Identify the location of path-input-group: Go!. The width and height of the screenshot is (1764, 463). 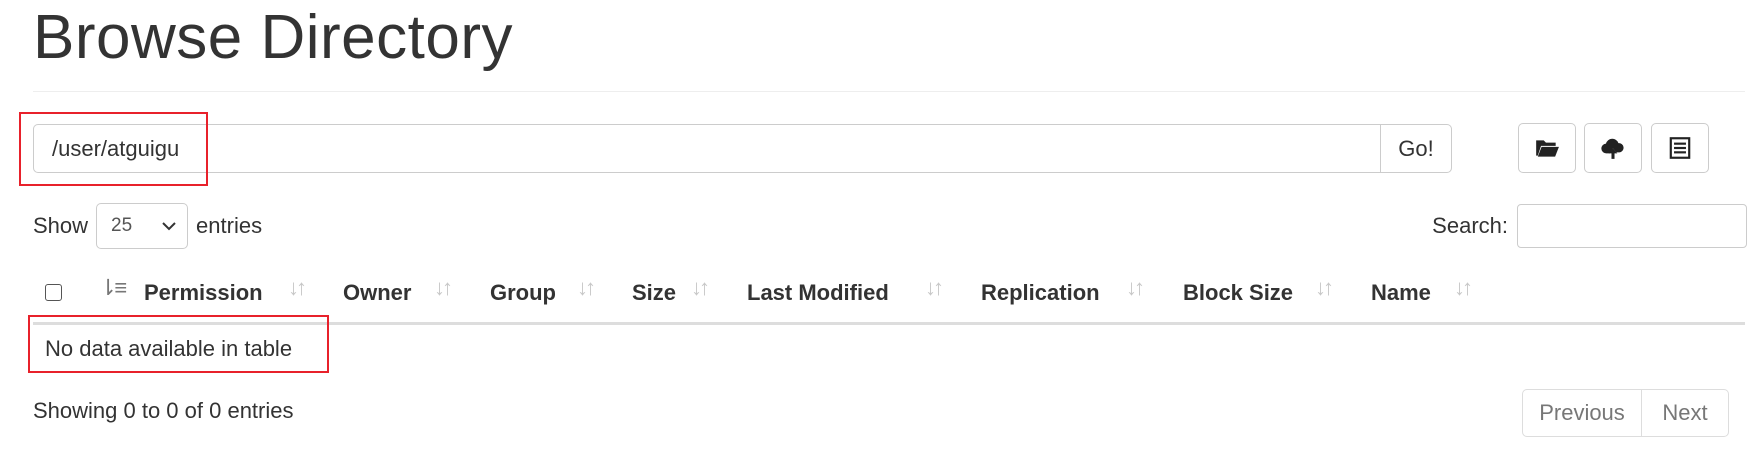
(742, 148).